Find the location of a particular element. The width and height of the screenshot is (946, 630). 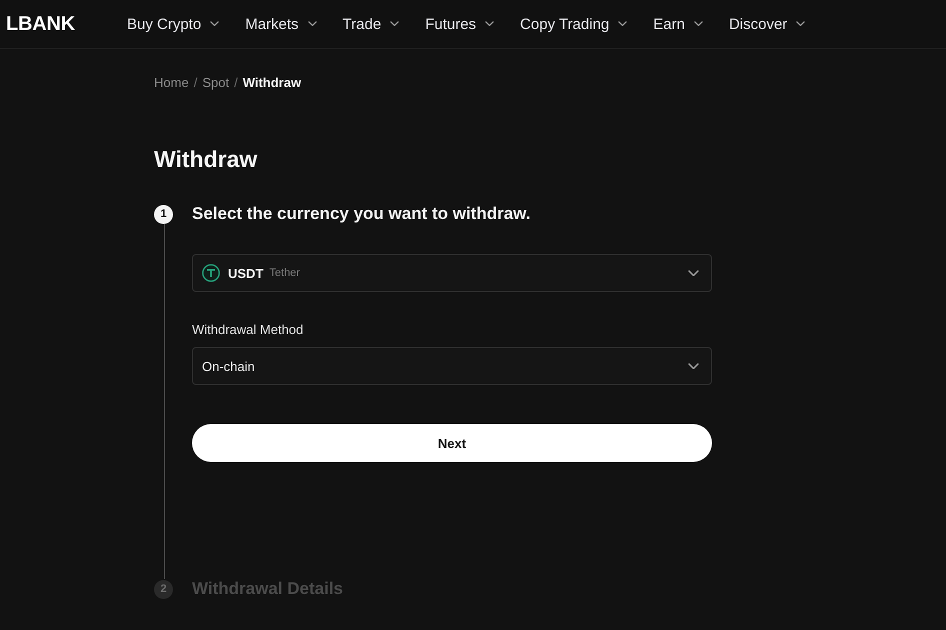

next-button: Next is located at coordinates (452, 443).